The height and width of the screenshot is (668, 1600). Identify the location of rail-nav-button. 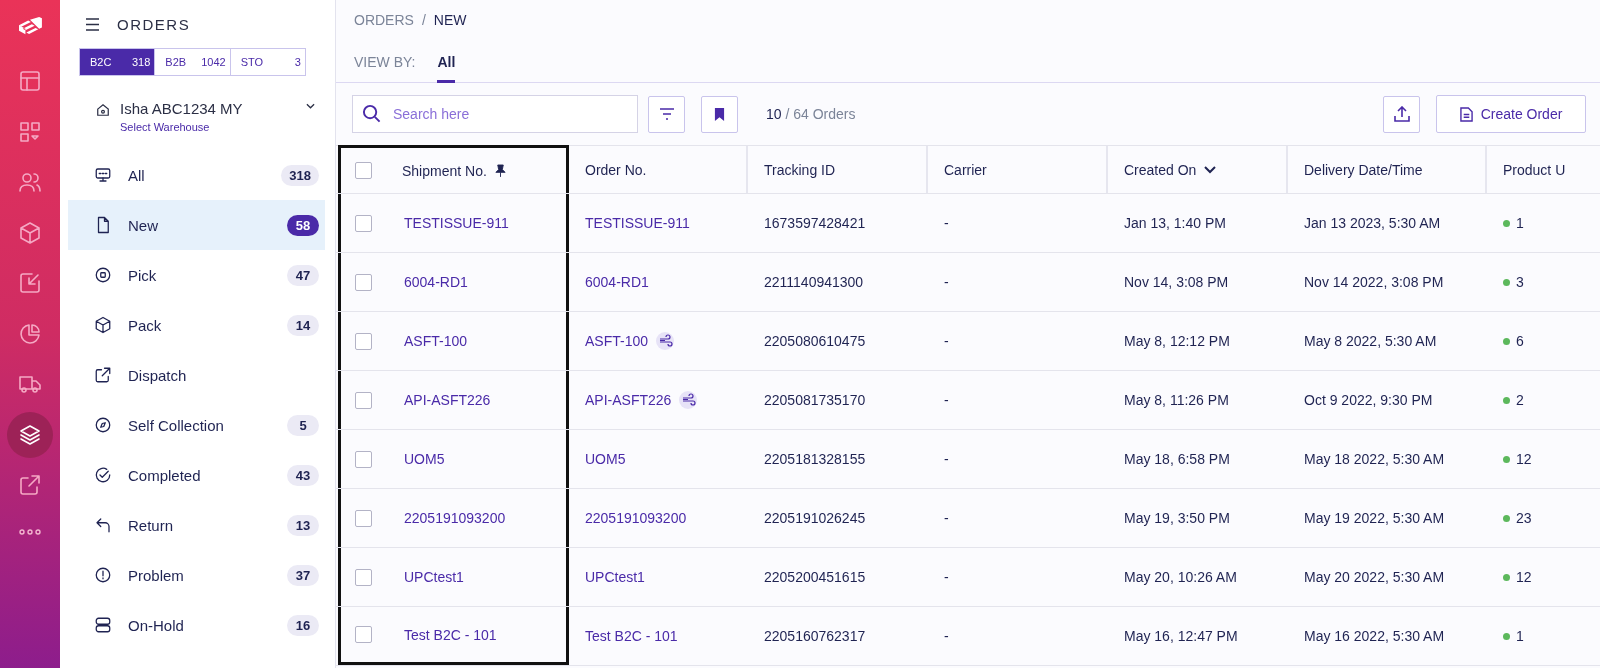
(30, 434).